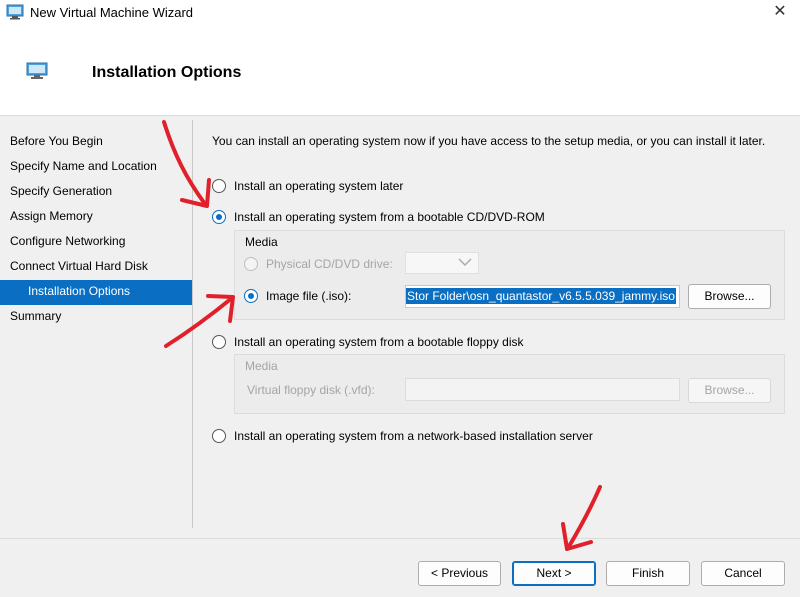  Describe the element at coordinates (96, 217) in the screenshot. I see `nav-item-assign-memory: Assign Memory` at that location.